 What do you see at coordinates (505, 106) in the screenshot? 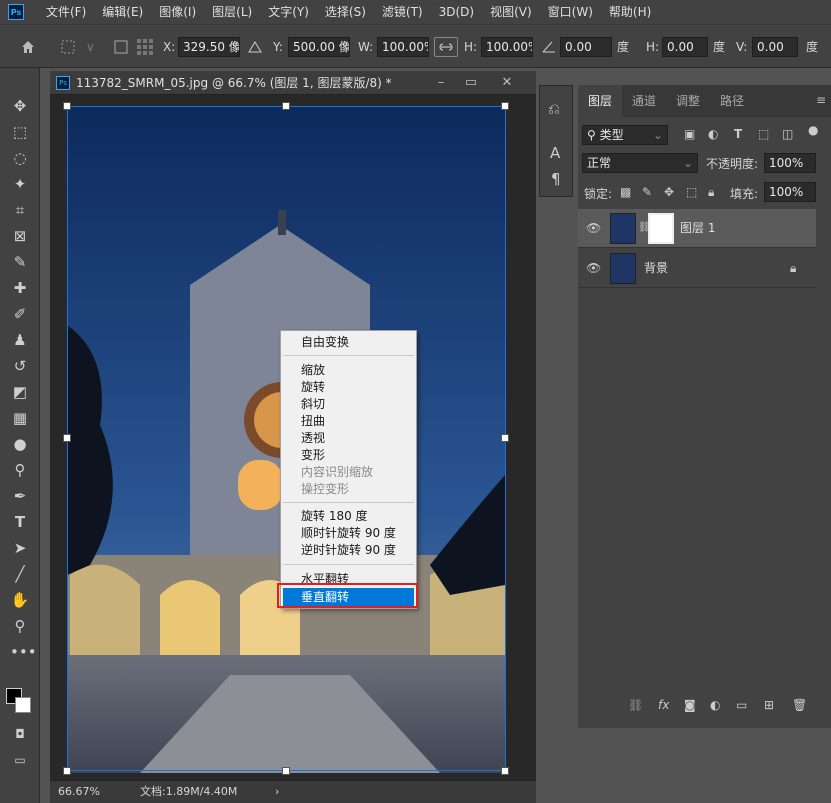
I see `handle-top-right` at bounding box center [505, 106].